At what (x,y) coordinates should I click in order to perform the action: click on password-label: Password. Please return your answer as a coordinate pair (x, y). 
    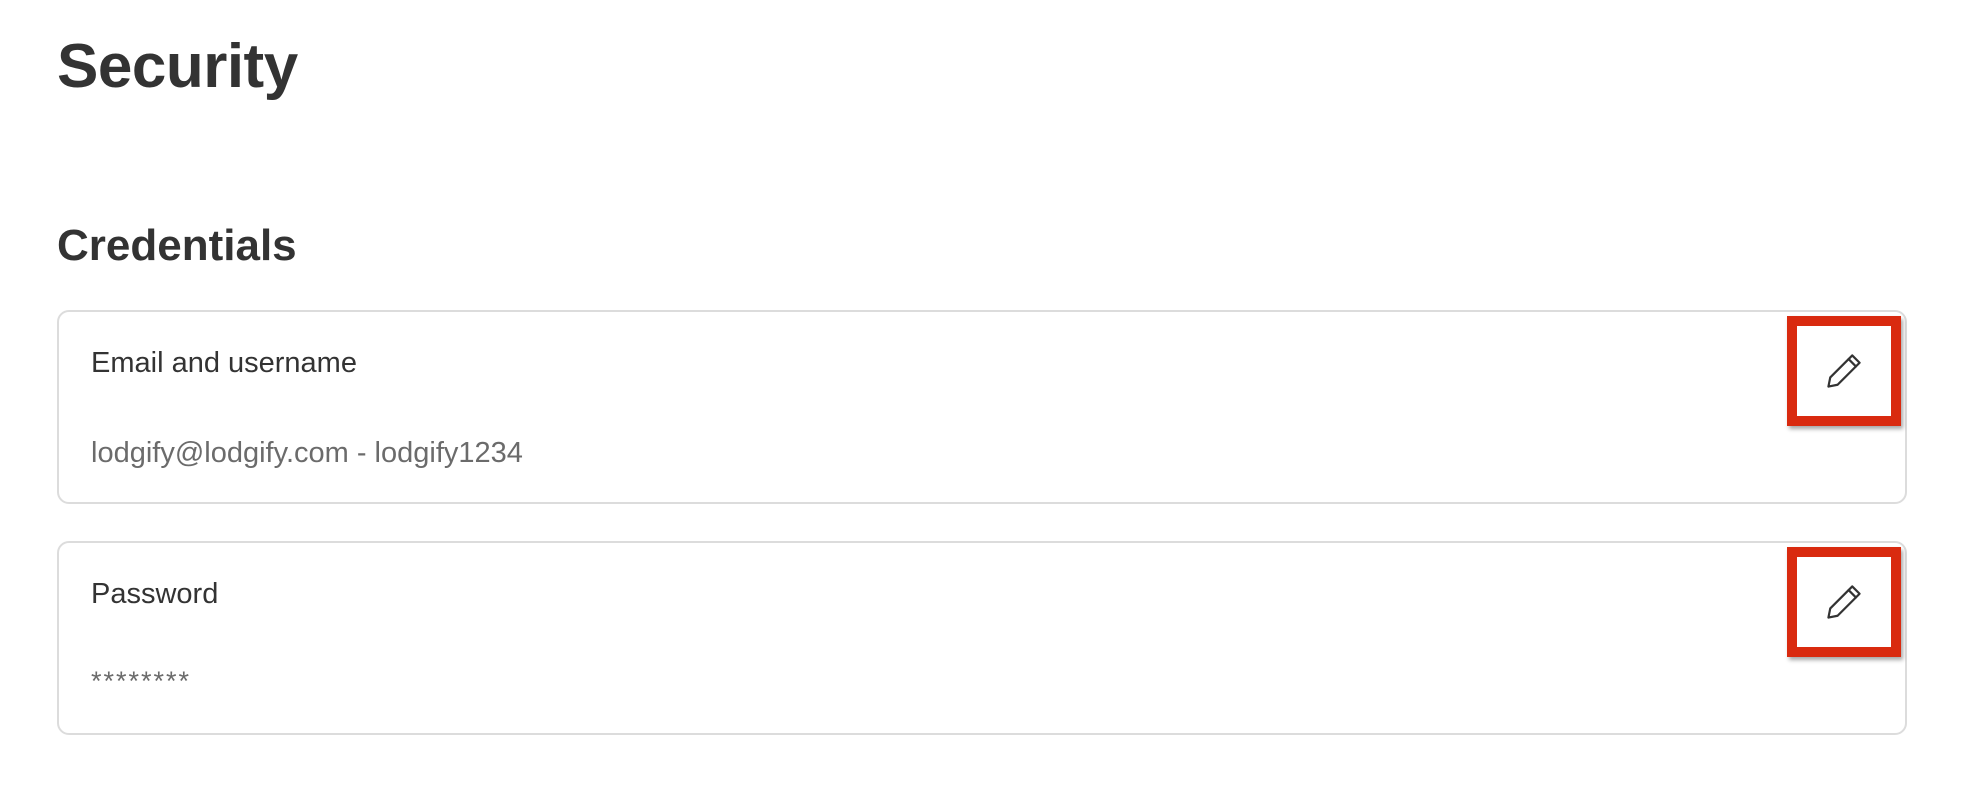
    Looking at the image, I should click on (155, 594).